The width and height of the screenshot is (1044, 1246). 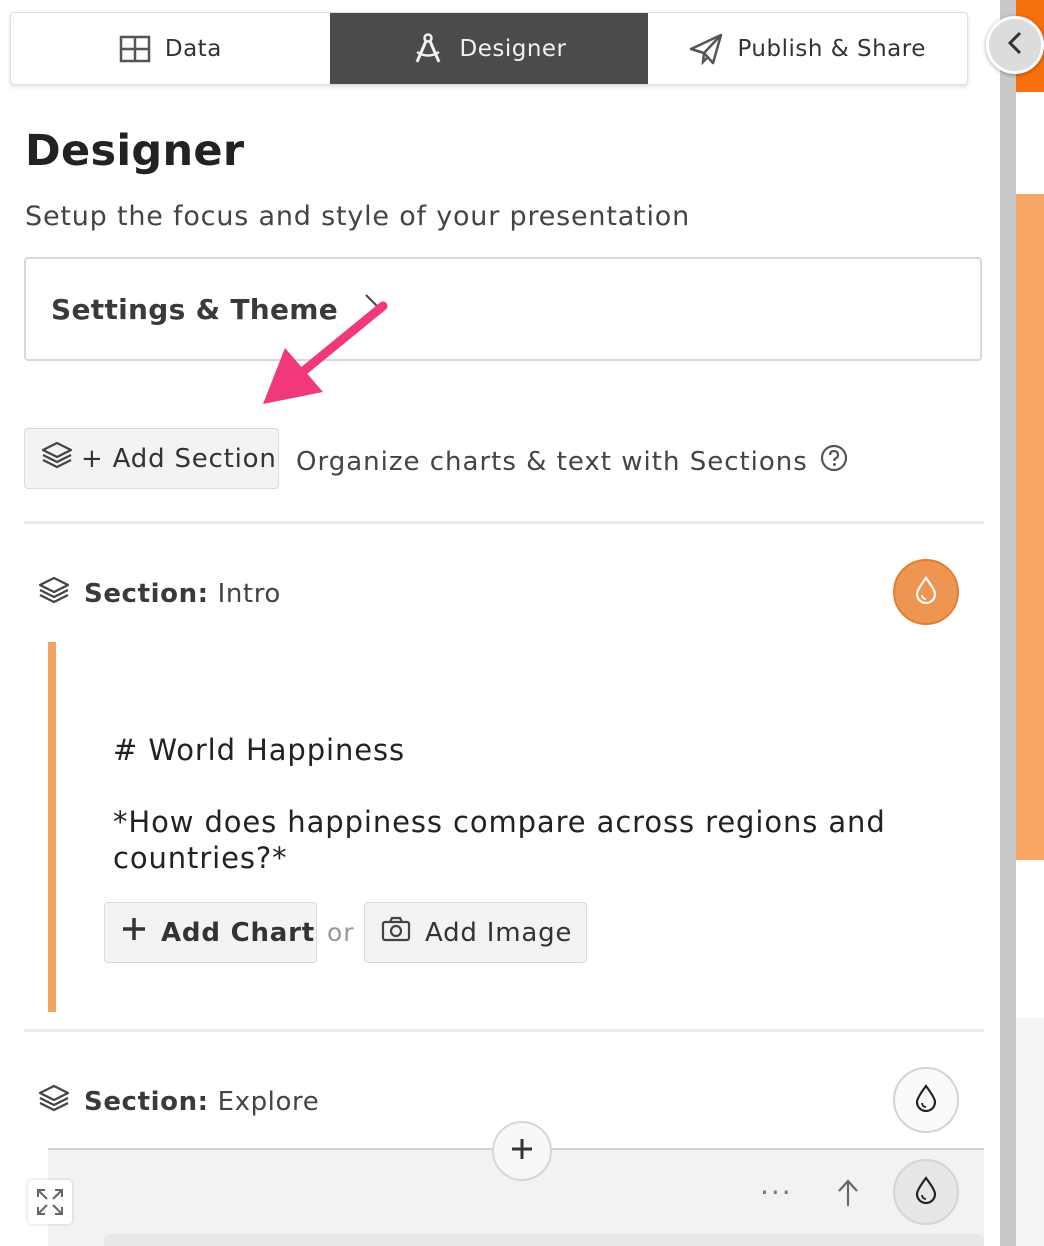 I want to click on section-accent-bar, so click(x=52, y=827).